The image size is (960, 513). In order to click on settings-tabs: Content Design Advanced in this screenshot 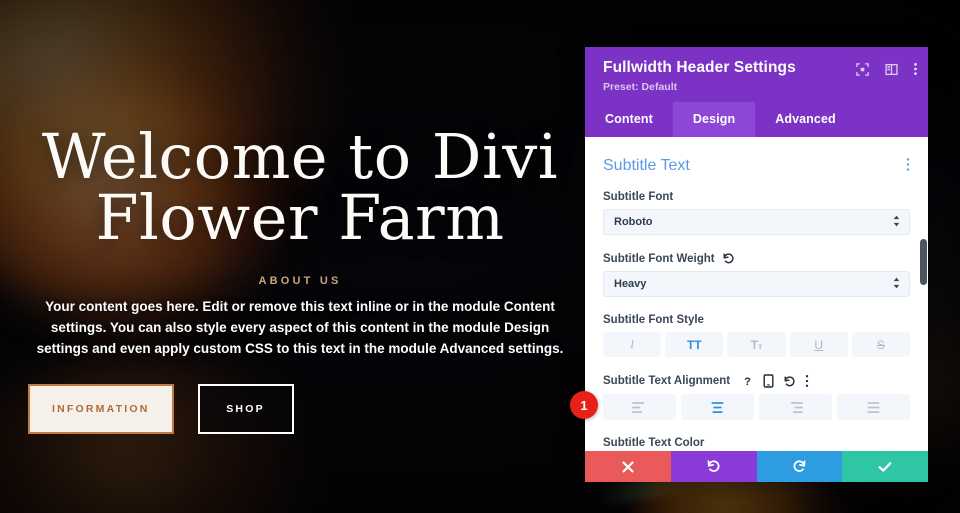, I will do `click(756, 119)`.